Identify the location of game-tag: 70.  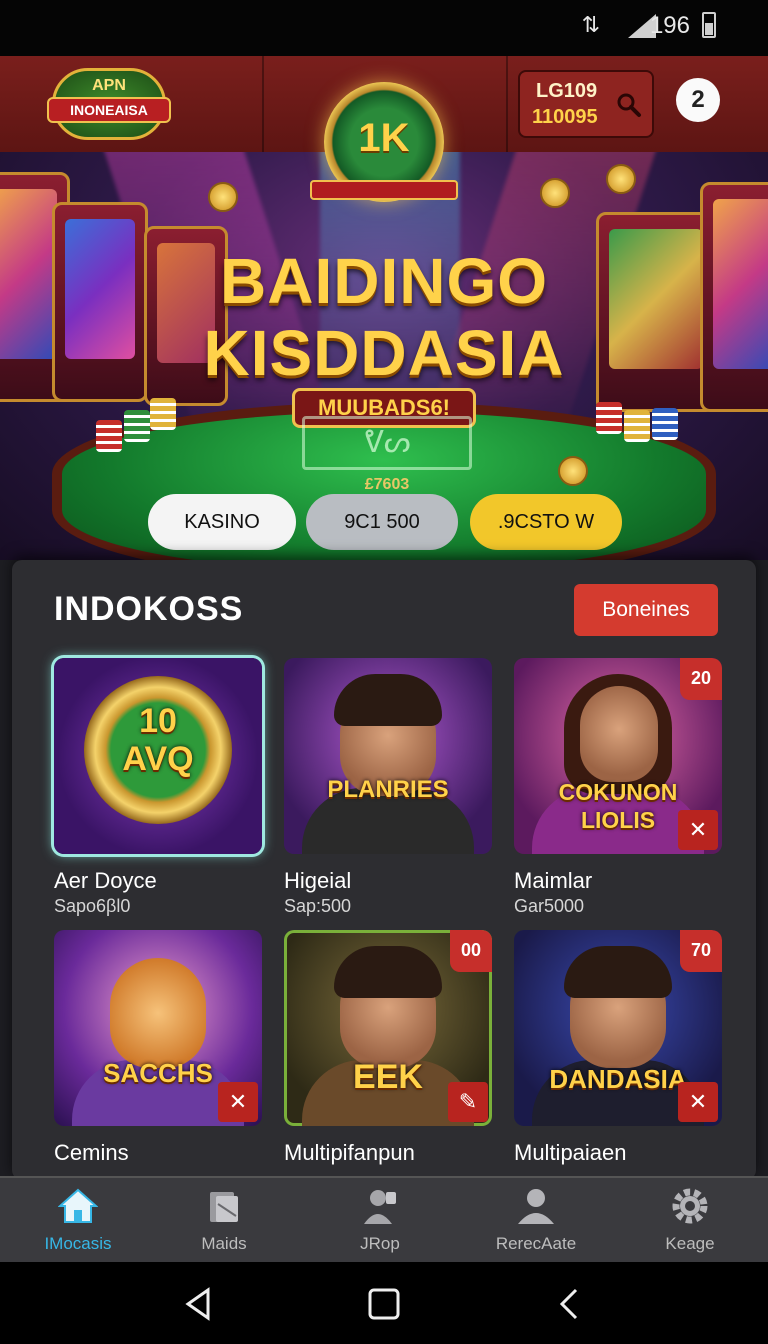
(701, 951).